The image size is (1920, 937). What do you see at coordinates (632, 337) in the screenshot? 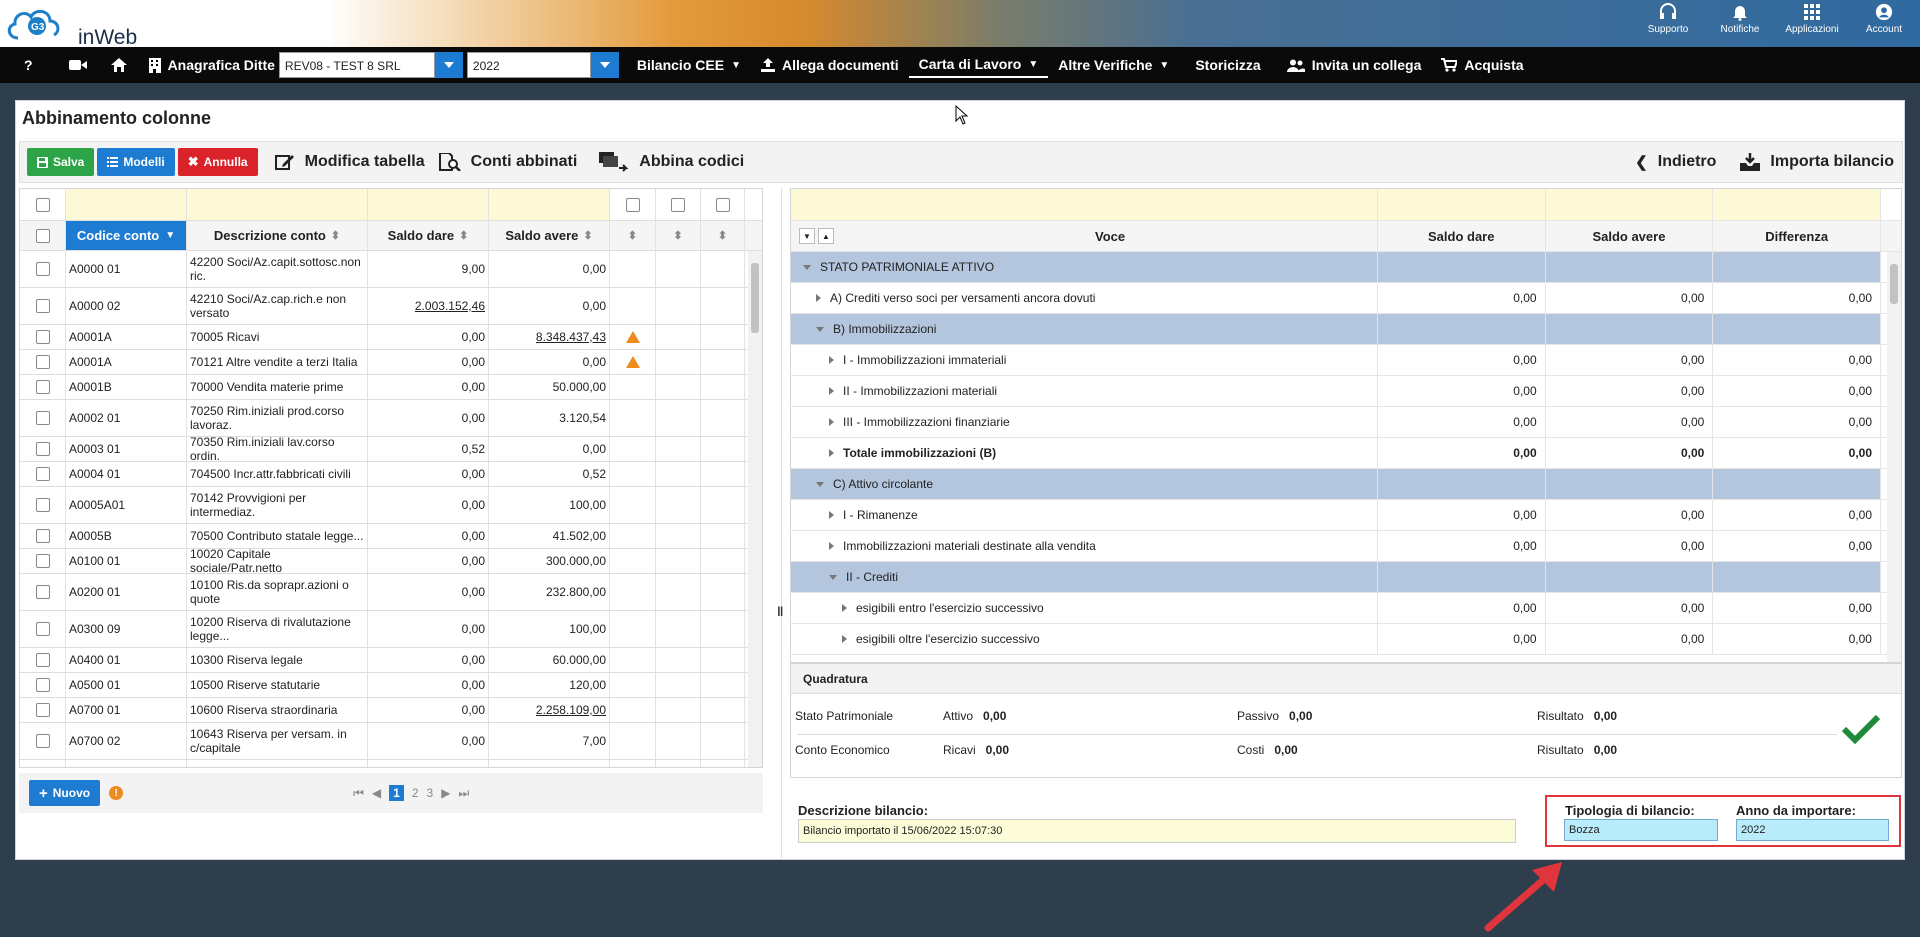
I see `warning-icon` at bounding box center [632, 337].